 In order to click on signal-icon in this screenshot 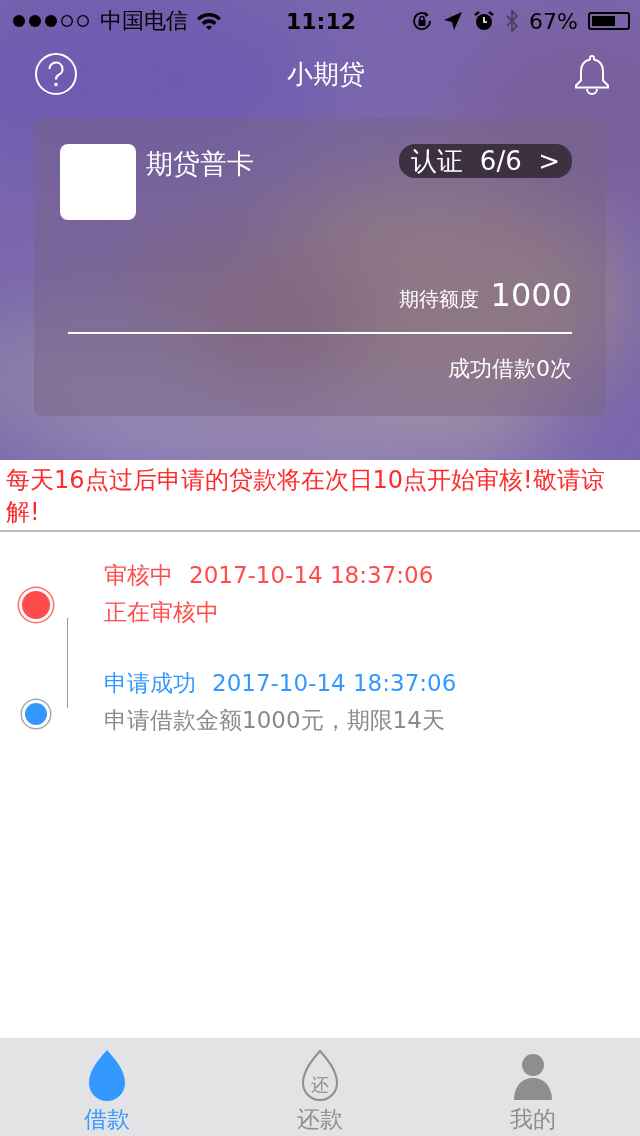, I will do `click(52, 21)`.